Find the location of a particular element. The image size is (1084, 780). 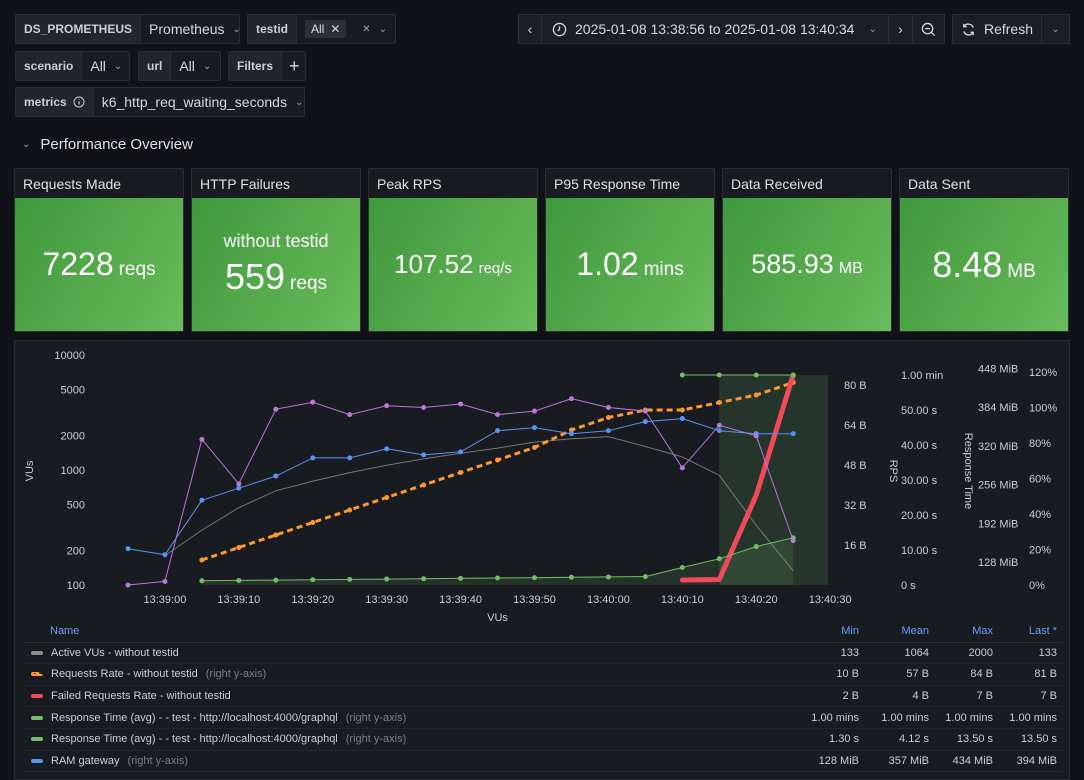

x-tick-label: 13:40:00 is located at coordinates (608, 600).